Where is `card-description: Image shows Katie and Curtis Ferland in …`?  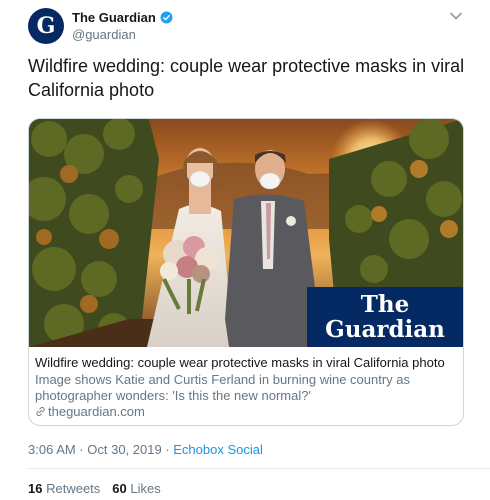
card-description: Image shows Katie and Curtis Ferland in … is located at coordinates (223, 387).